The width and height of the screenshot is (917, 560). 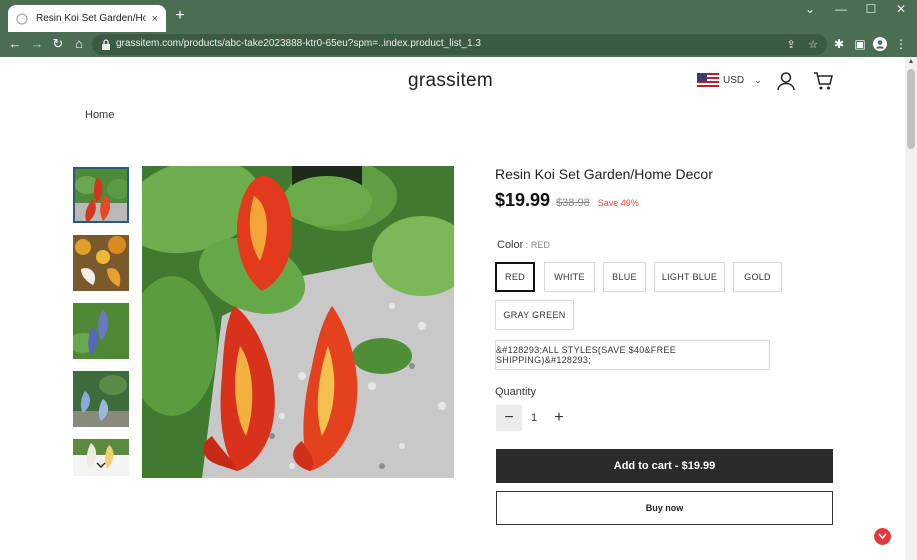 What do you see at coordinates (901, 10) in the screenshot?
I see `close-window-button: ✕` at bounding box center [901, 10].